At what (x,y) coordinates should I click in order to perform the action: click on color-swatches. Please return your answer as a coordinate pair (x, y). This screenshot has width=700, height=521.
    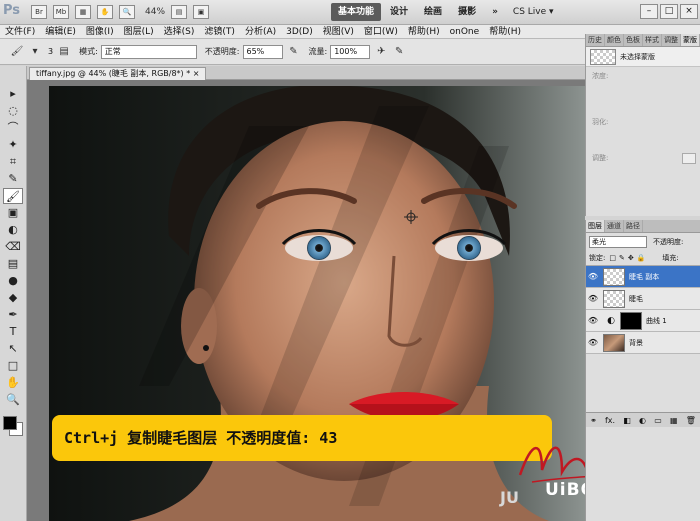
    Looking at the image, I should click on (13, 427).